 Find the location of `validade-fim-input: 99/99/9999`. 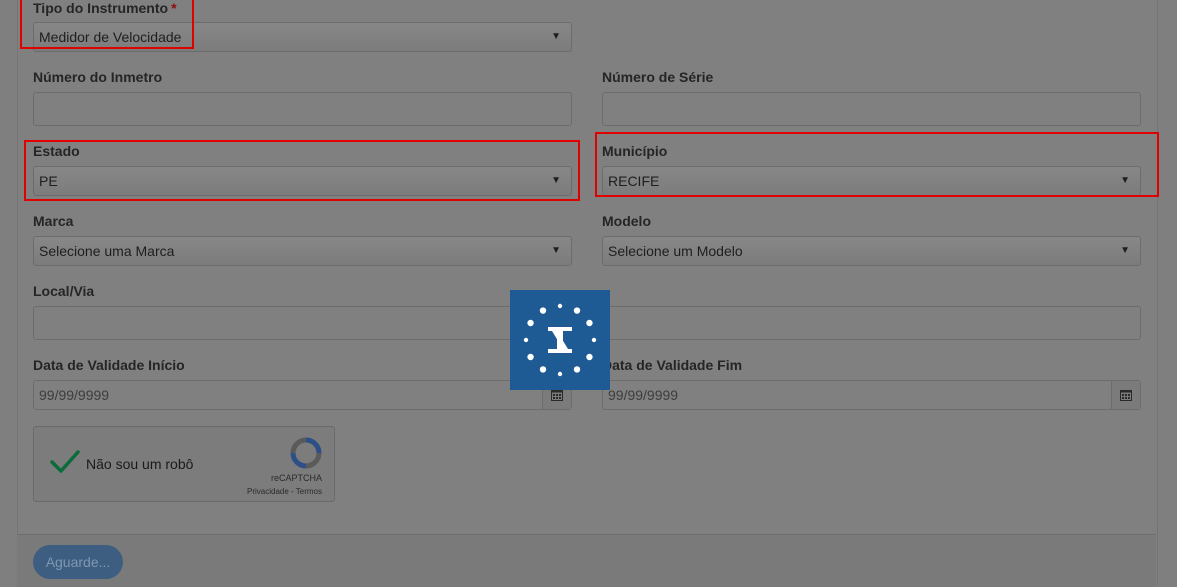

validade-fim-input: 99/99/9999 is located at coordinates (871, 395).